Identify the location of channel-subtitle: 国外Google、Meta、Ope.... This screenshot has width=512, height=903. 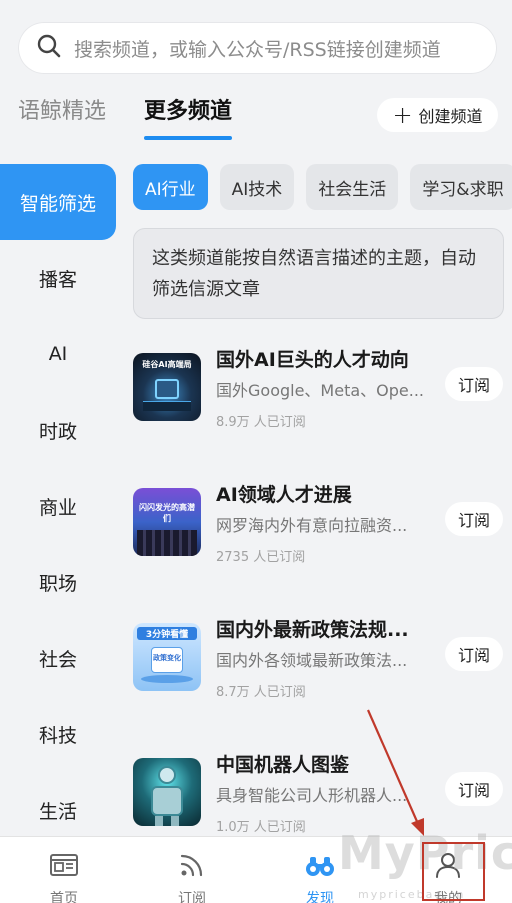
(320, 390).